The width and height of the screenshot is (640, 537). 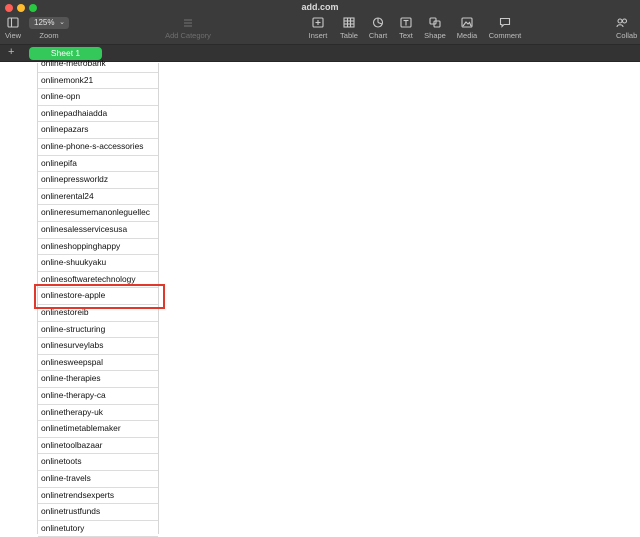 What do you see at coordinates (467, 24) in the screenshot?
I see `media-icon` at bounding box center [467, 24].